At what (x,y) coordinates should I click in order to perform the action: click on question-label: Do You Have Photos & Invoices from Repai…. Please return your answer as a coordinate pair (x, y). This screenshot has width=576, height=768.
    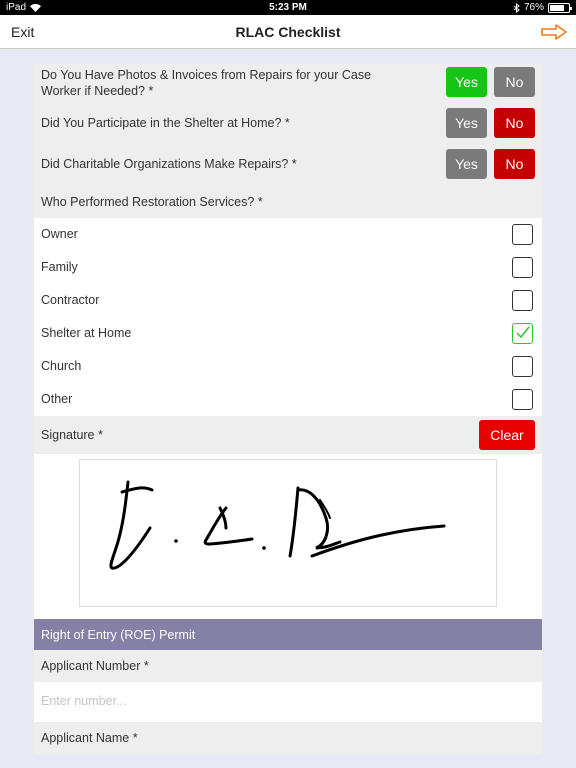
    Looking at the image, I should click on (206, 83).